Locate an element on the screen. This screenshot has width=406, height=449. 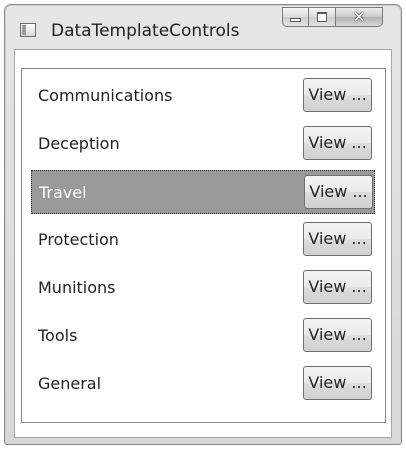
close-icon: ✕ is located at coordinates (359, 17).